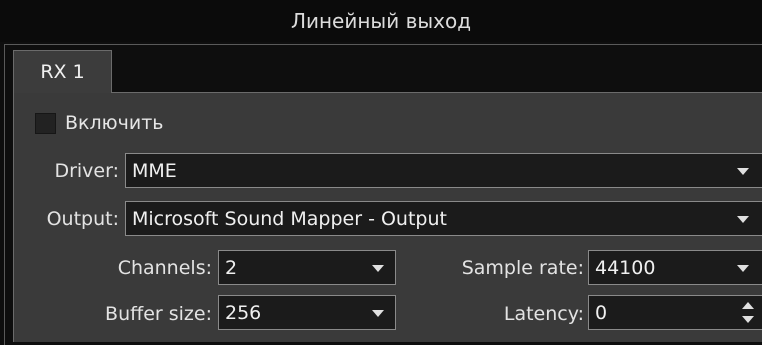 This screenshot has width=762, height=345. I want to click on sample-rate-select: 44100, so click(675, 267).